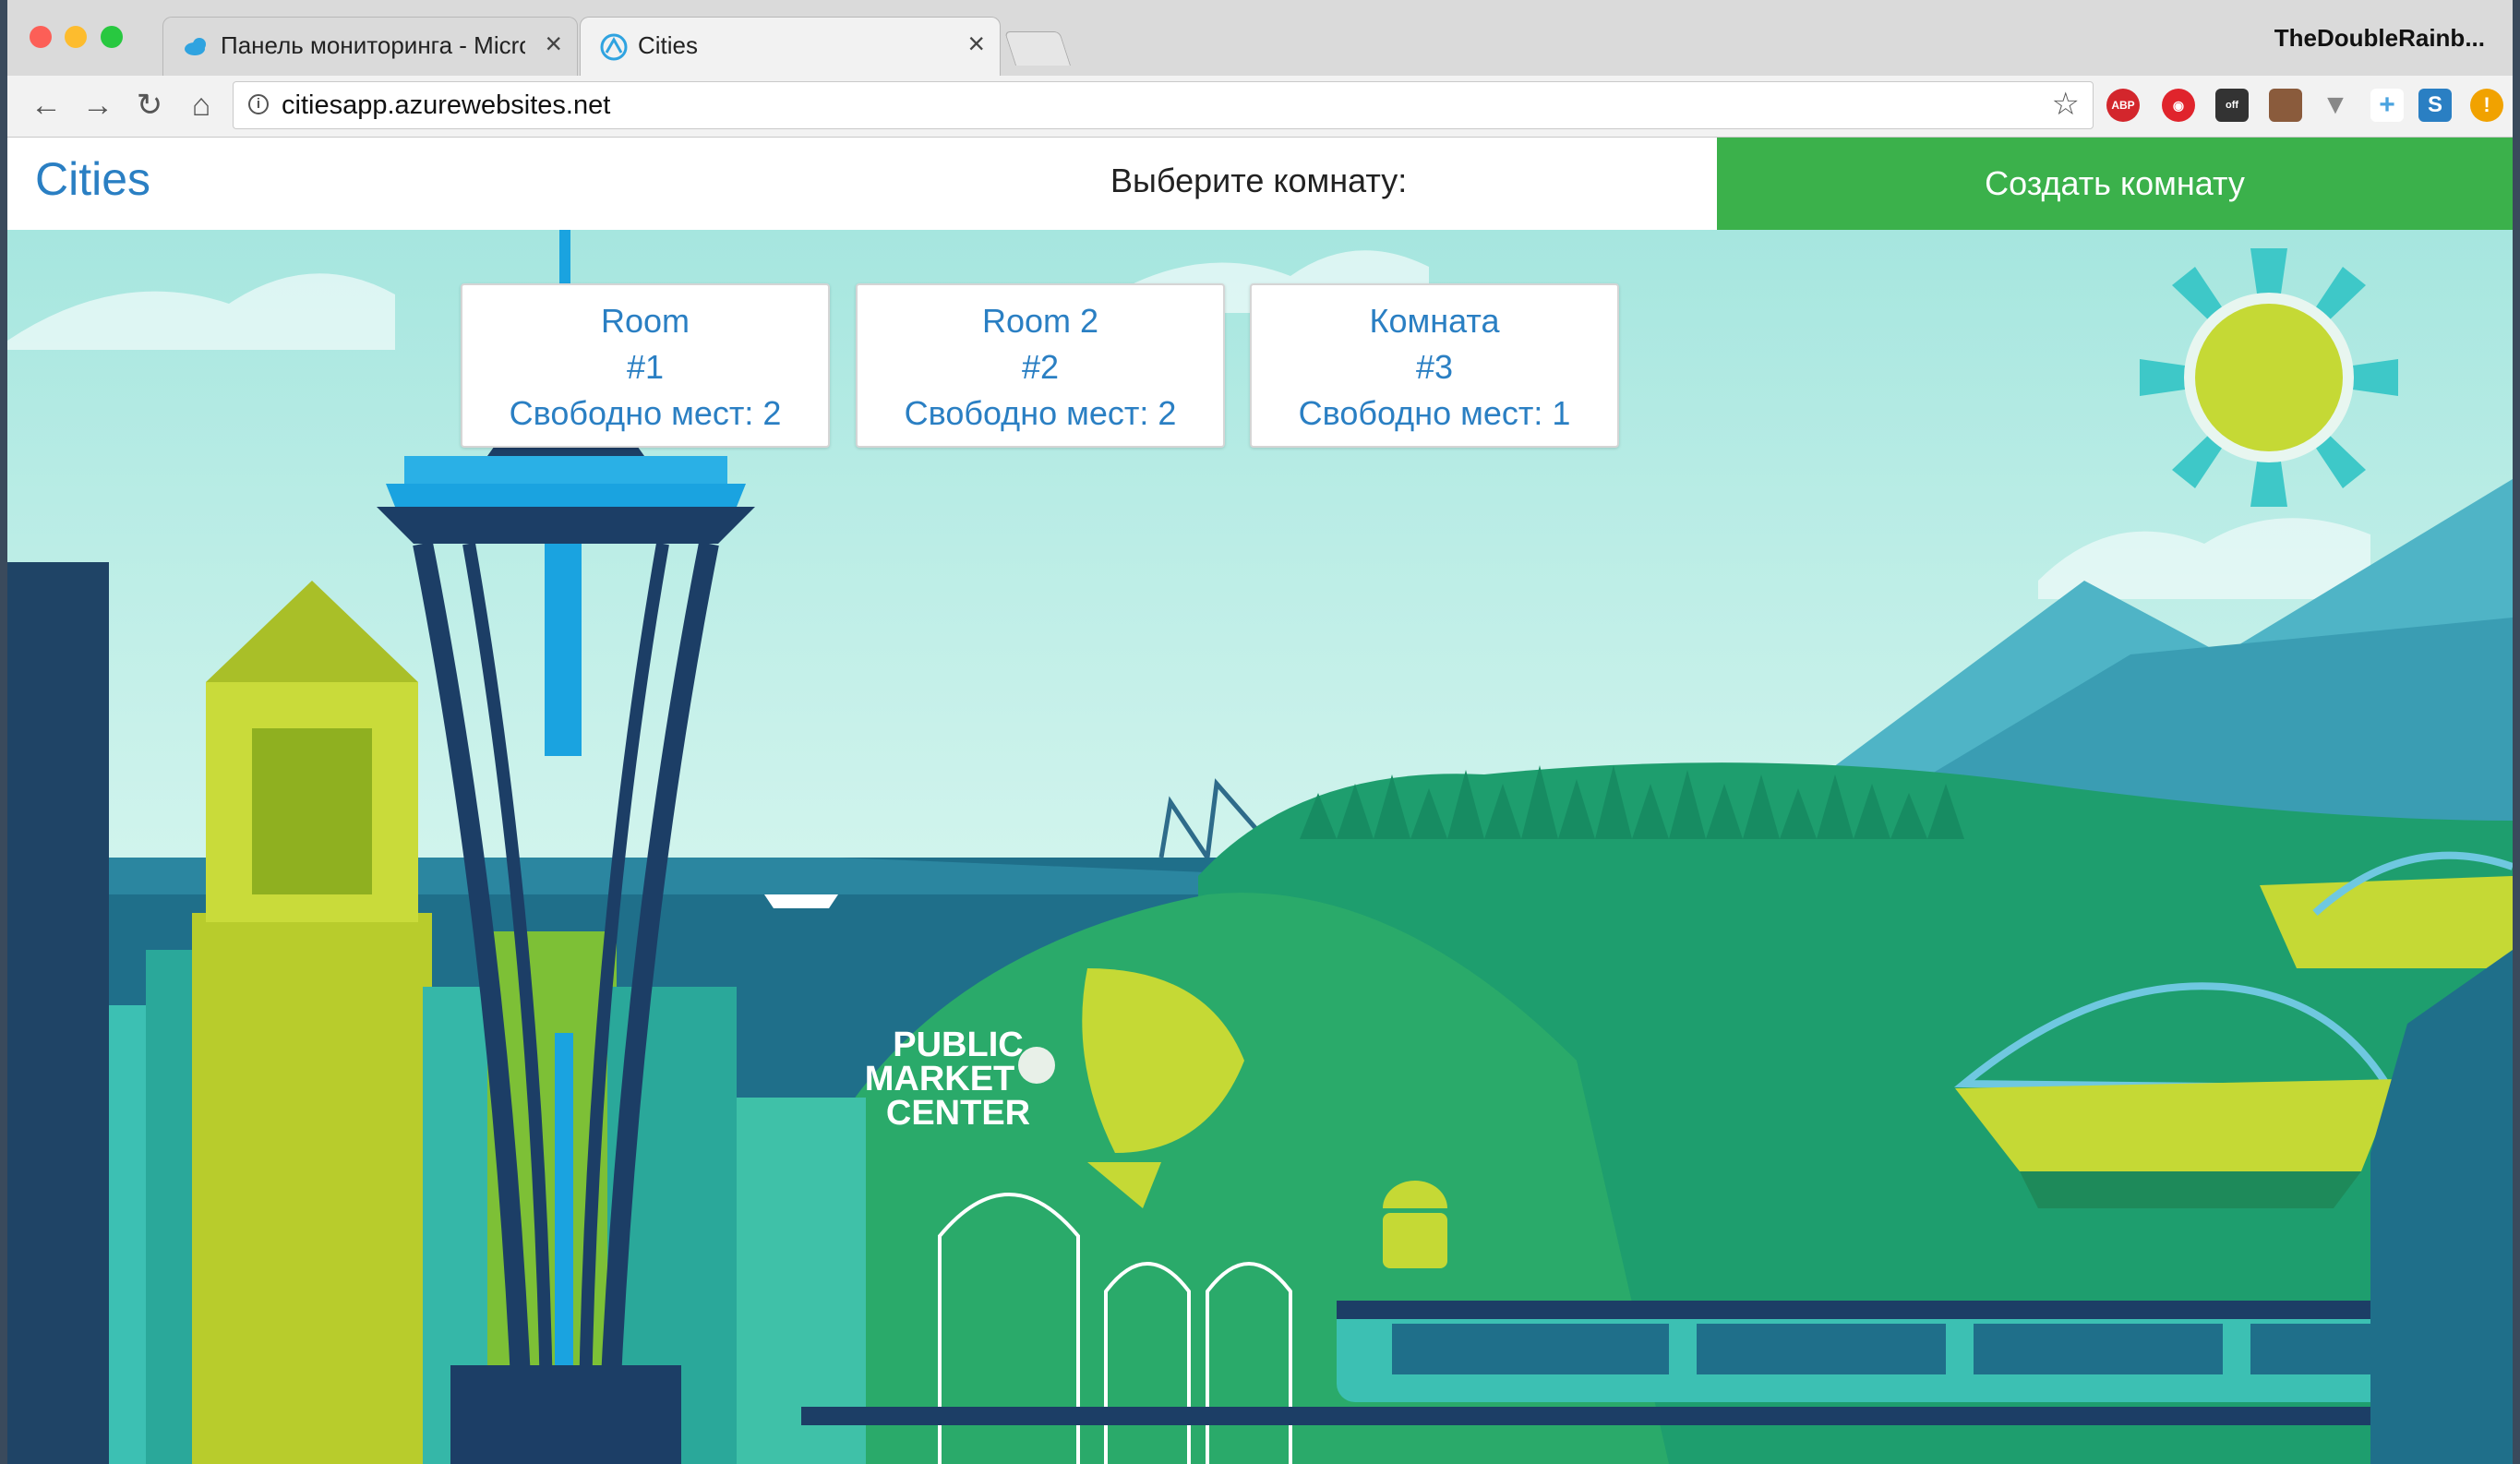 The width and height of the screenshot is (2520, 1464). I want to click on market-sign-line-2: MARKET, so click(940, 1079).